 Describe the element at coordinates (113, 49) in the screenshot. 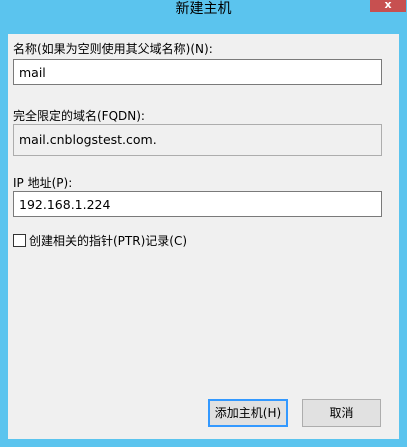

I see `name-label: 名称(如果为空则使用其父域名称)(N):` at that location.